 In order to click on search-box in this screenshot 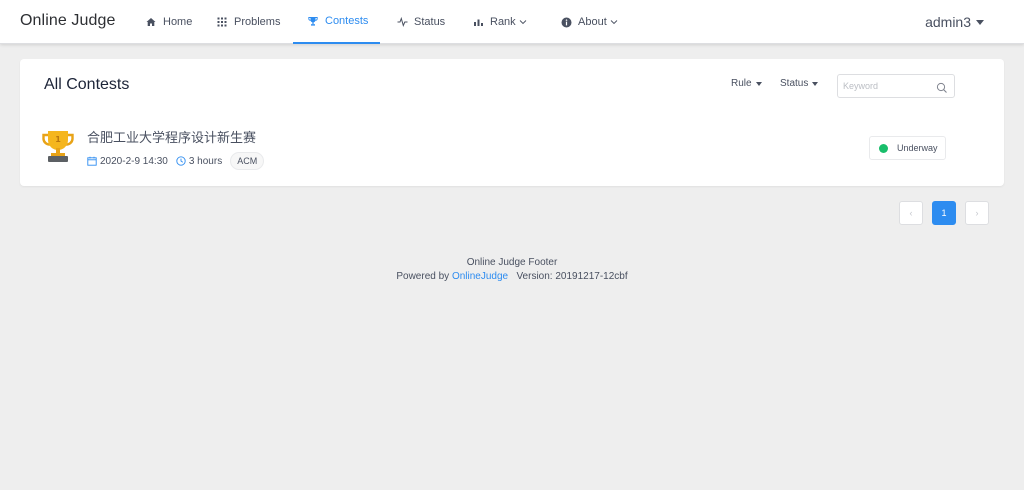, I will do `click(896, 86)`.